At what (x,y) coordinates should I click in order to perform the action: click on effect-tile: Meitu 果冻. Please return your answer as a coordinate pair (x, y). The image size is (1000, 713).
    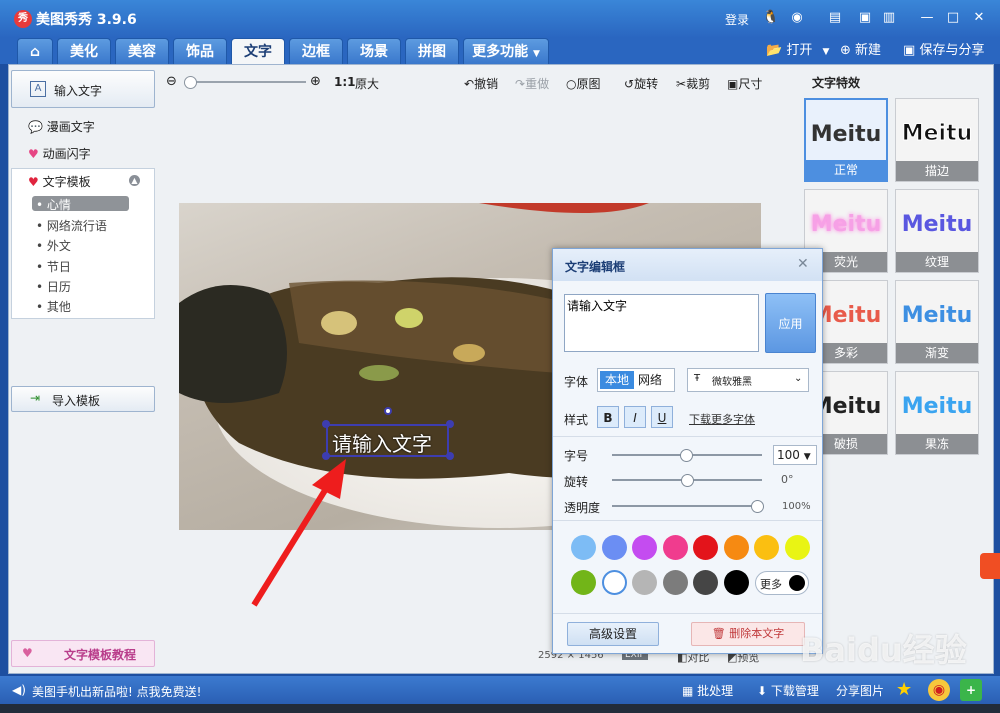
    Looking at the image, I should click on (937, 413).